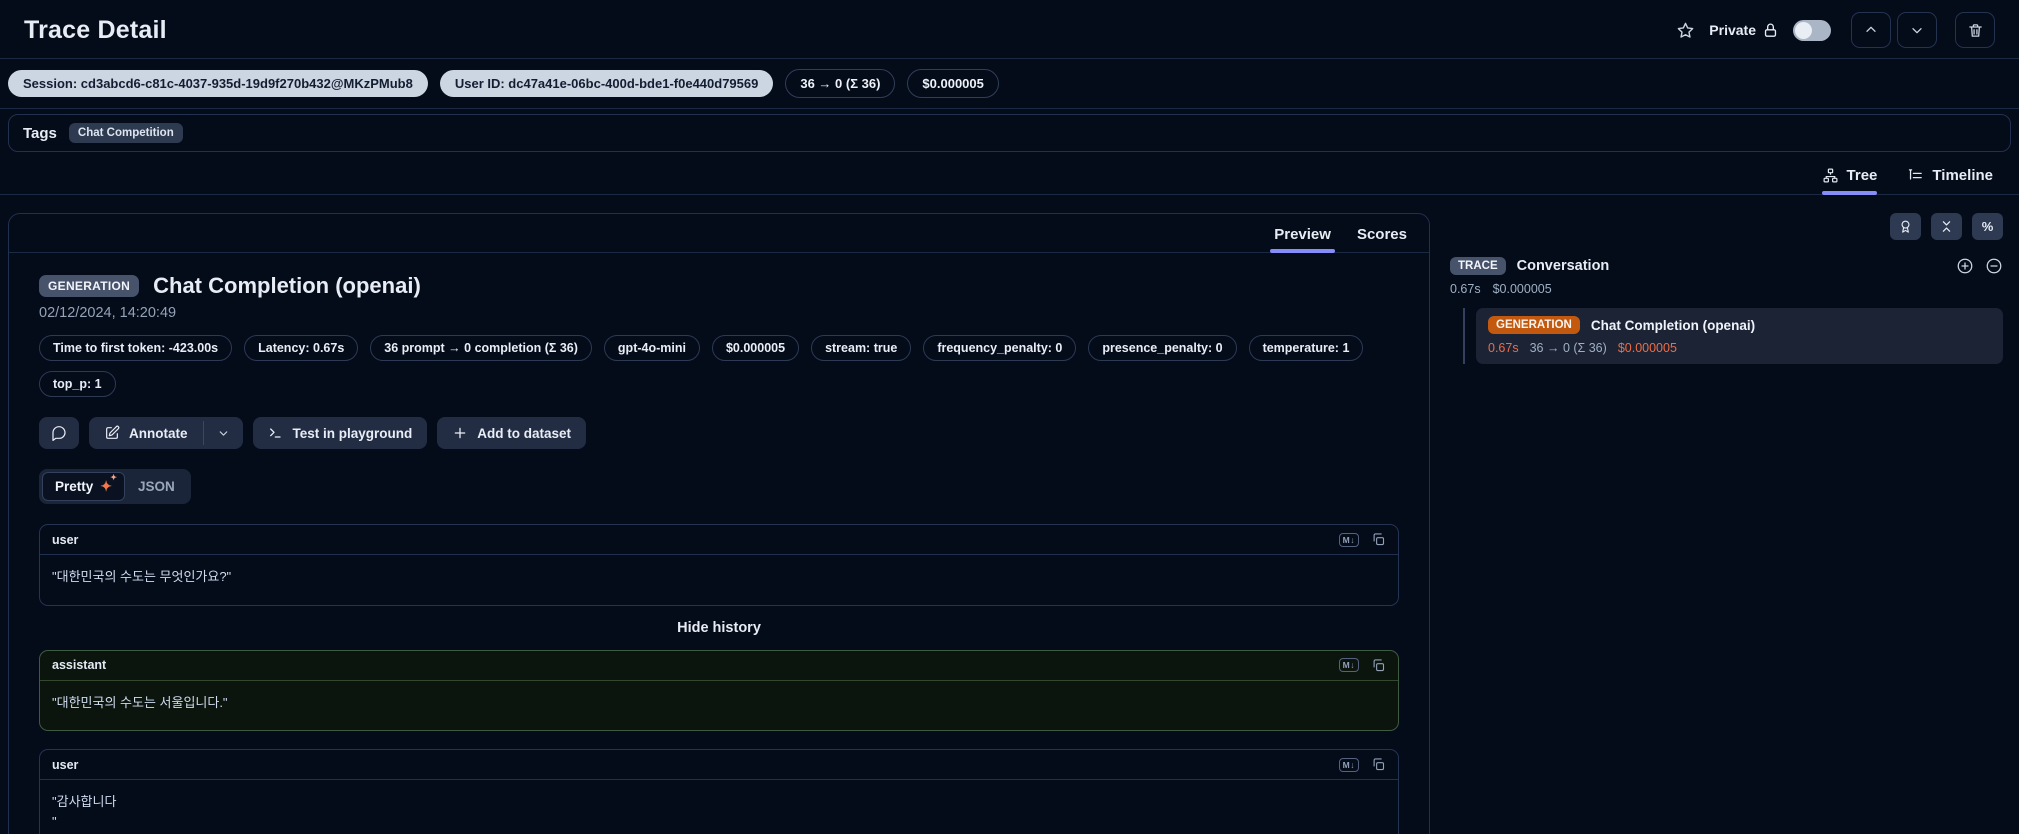  What do you see at coordinates (156, 486) in the screenshot?
I see `format-json-button: JSON` at bounding box center [156, 486].